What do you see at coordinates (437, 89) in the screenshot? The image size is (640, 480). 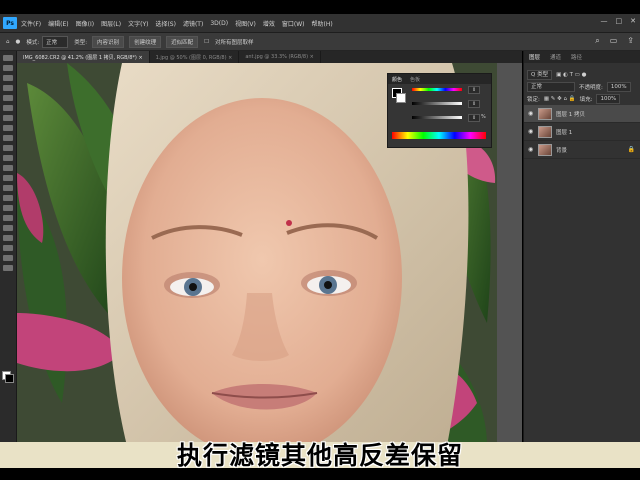 I see `hue-slider` at bounding box center [437, 89].